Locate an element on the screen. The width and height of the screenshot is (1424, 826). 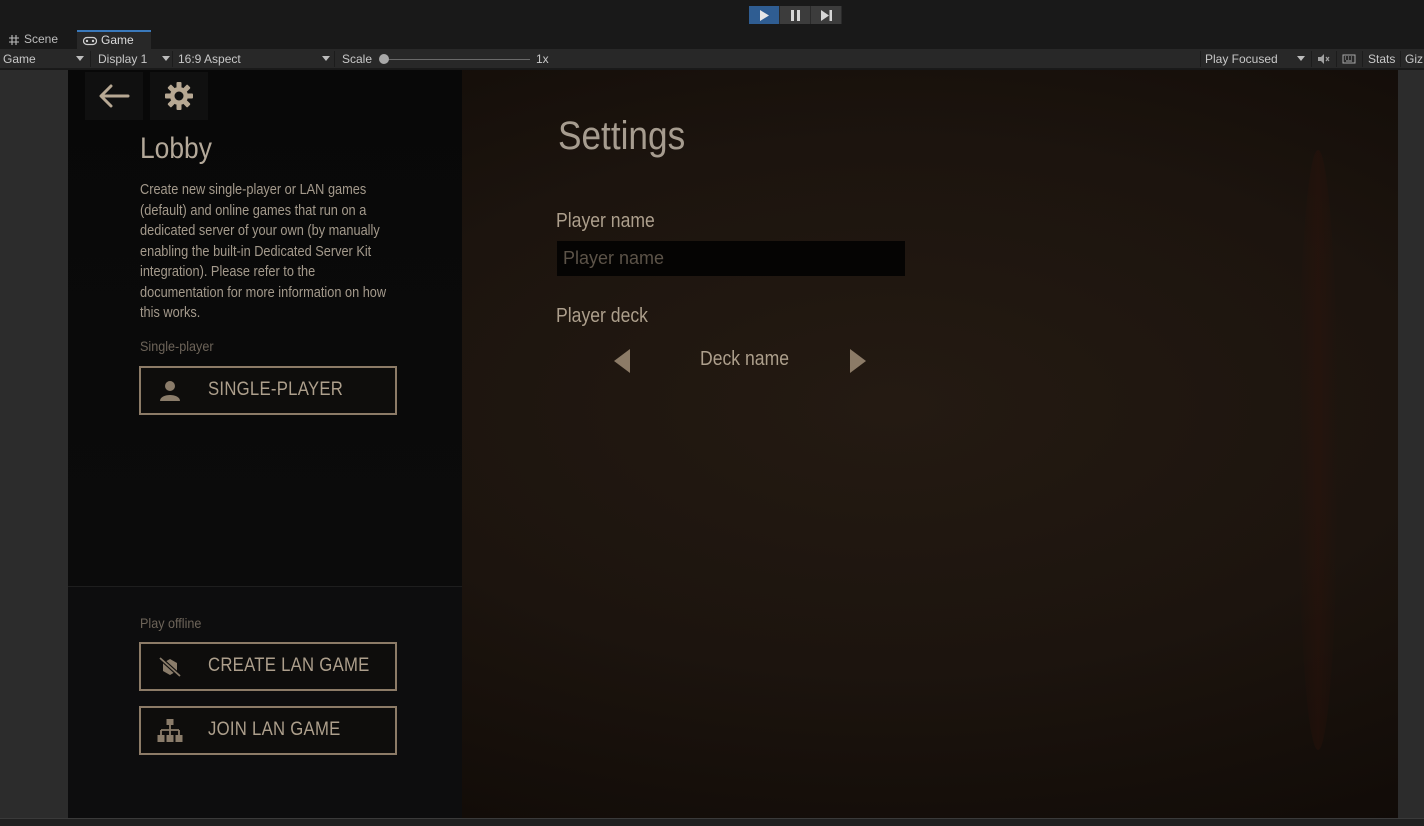
display-dropdown: Display 1 is located at coordinates (122, 59).